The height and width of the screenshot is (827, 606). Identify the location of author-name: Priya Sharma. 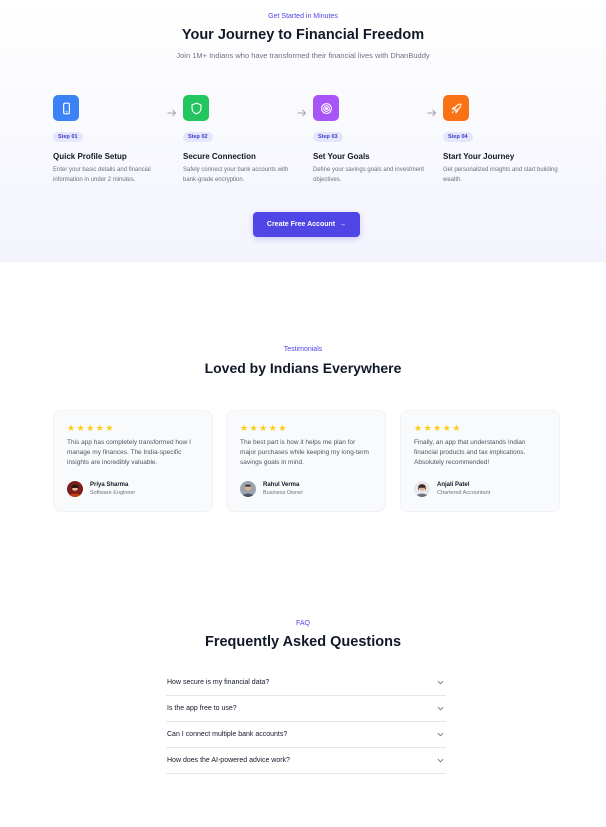
(109, 485).